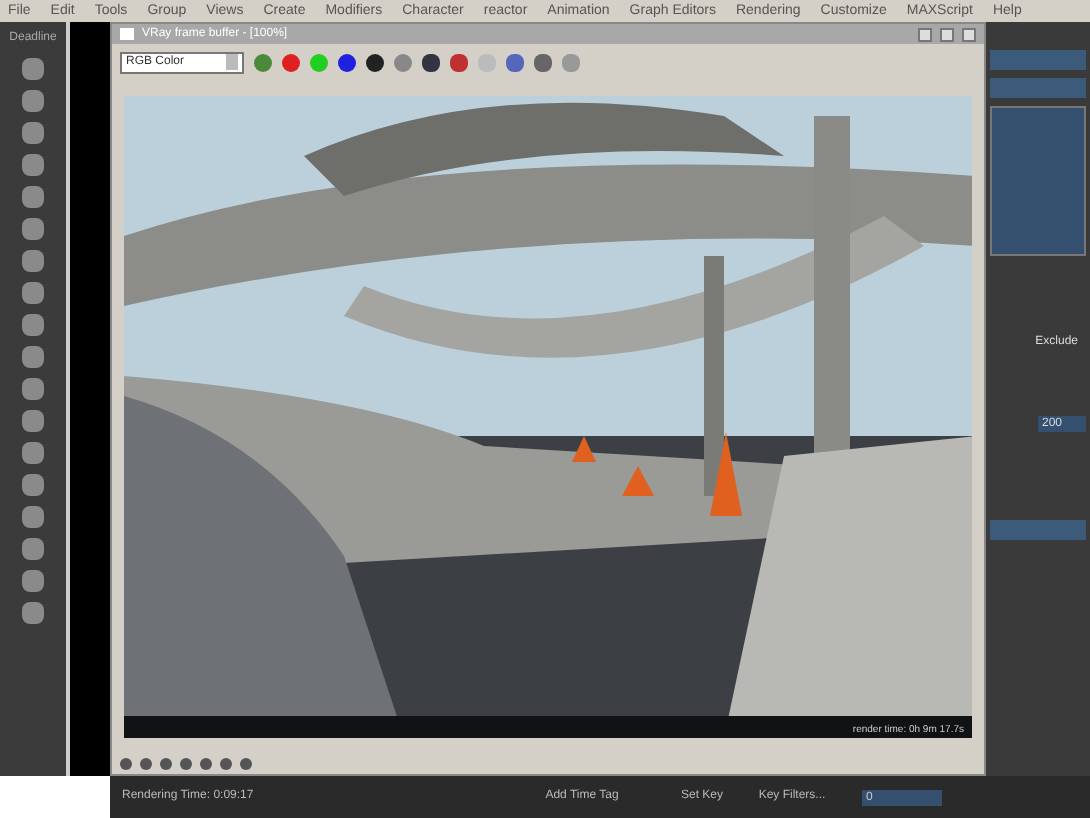  I want to click on modifier-list, so click(1038, 181).